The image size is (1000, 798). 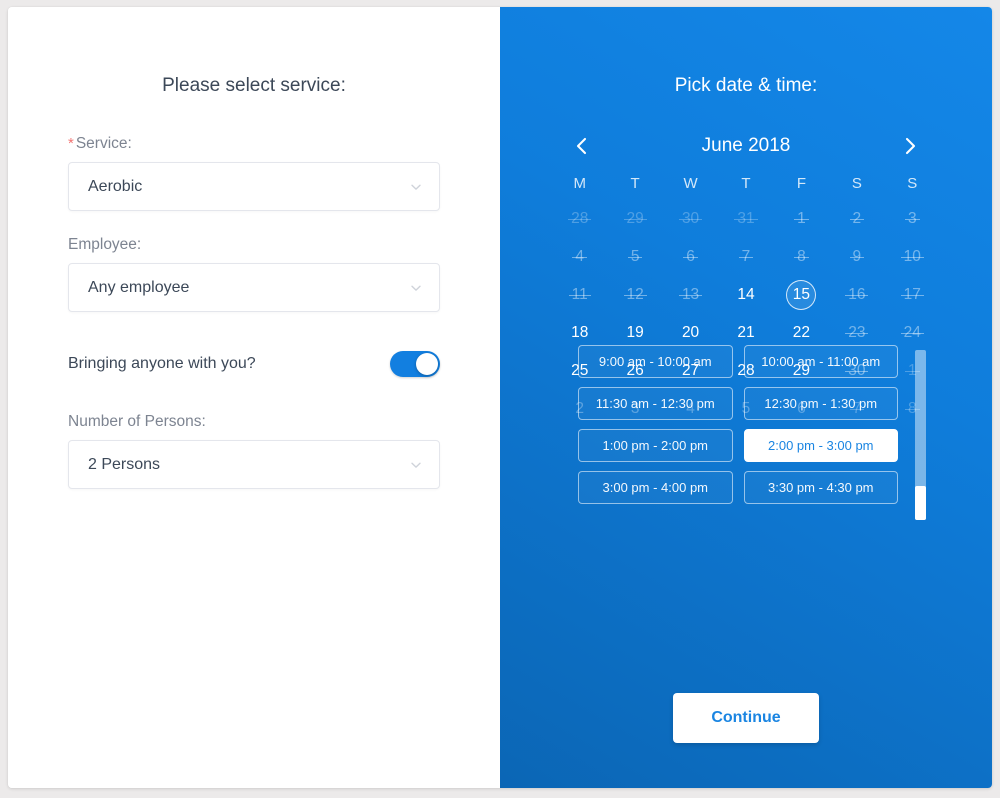 I want to click on scrollbar-thumb, so click(x=920, y=503).